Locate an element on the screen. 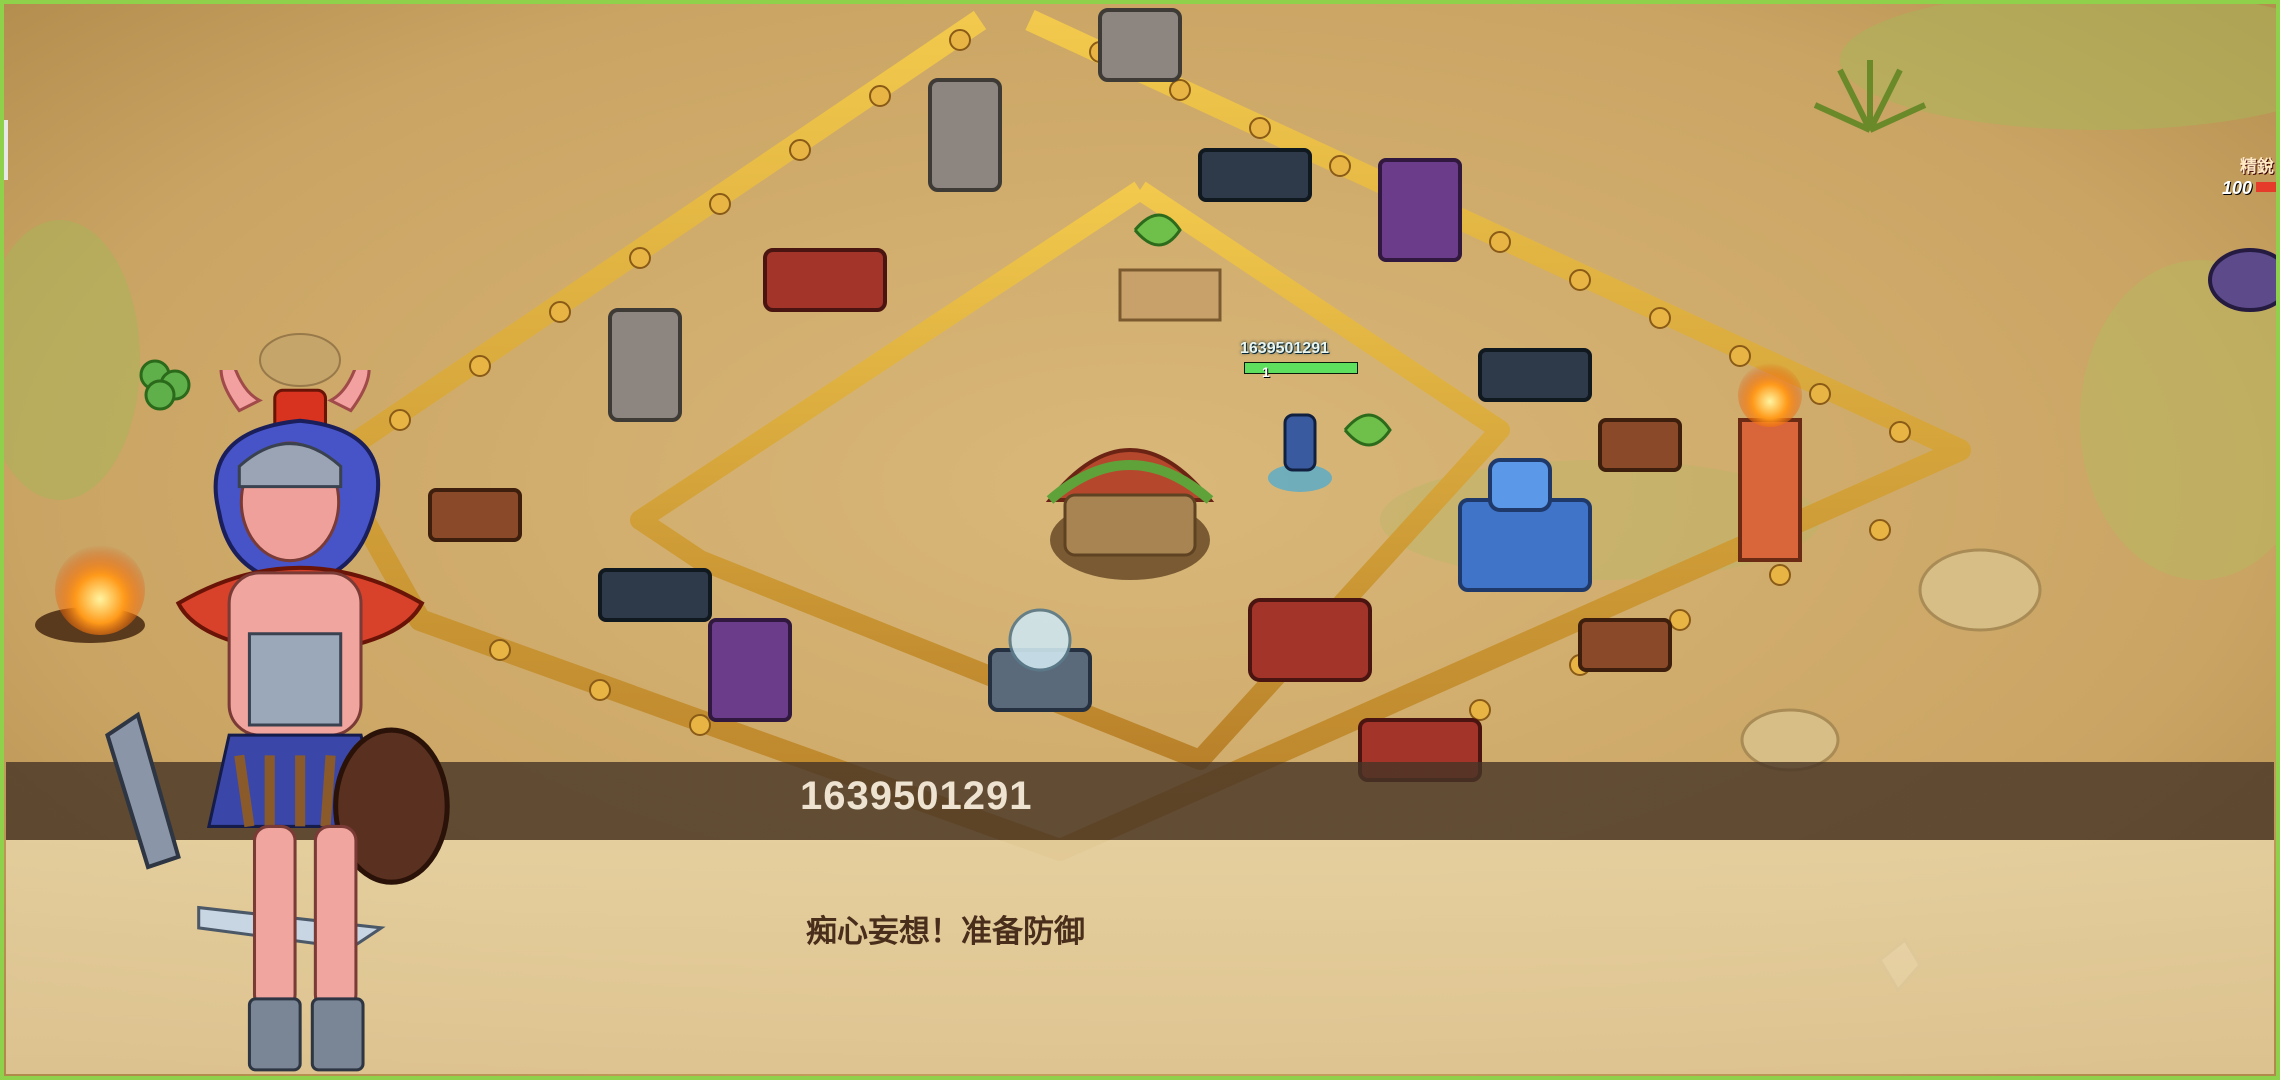 The image size is (2280, 1080). enemy-hp-bar is located at coordinates (2268, 187).